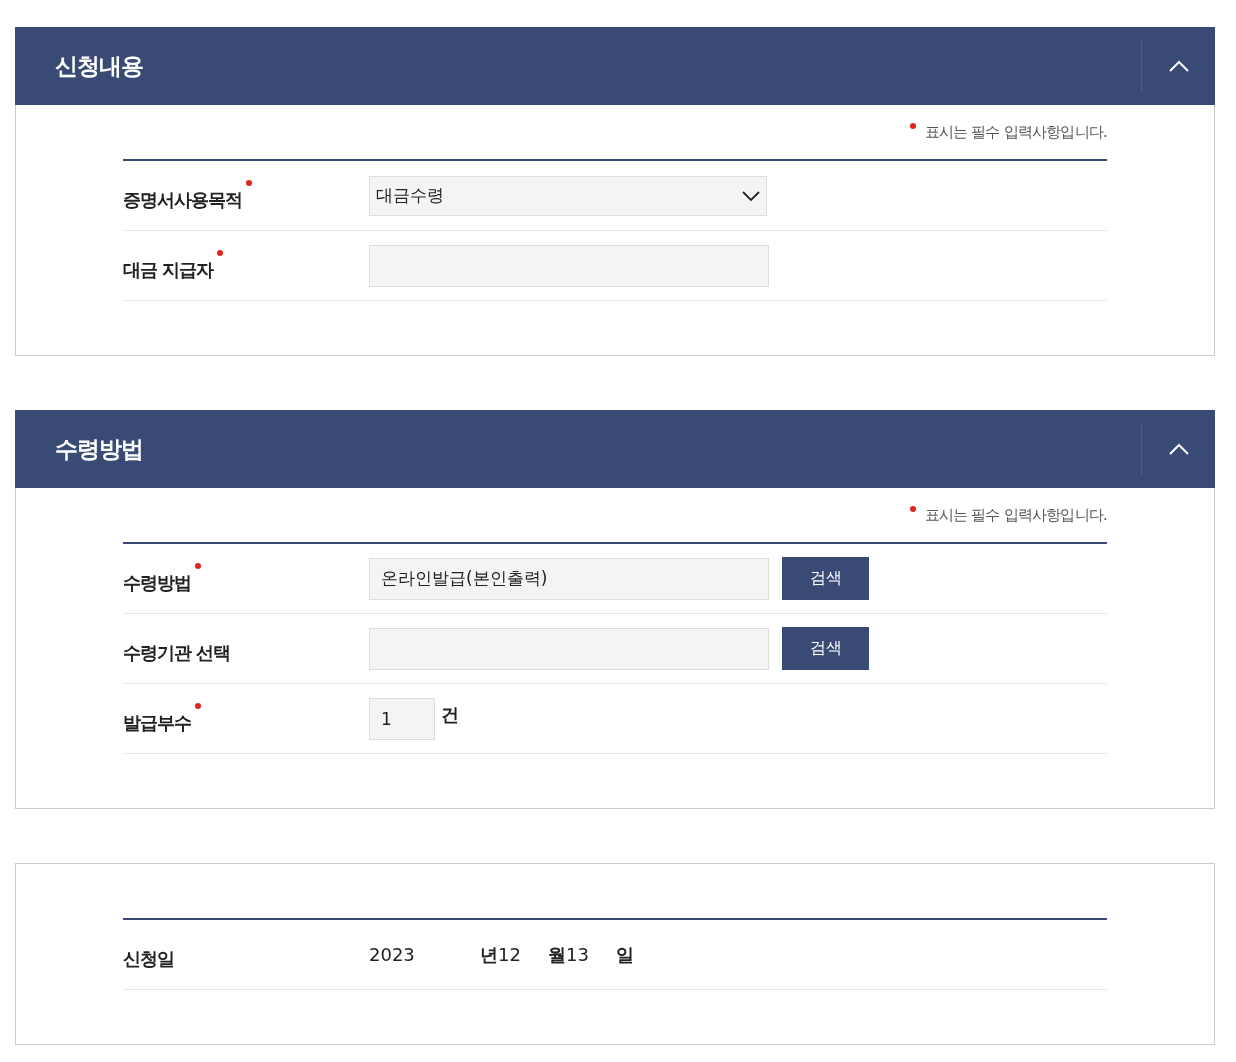 The height and width of the screenshot is (1062, 1236). I want to click on date-unit: 월, so click(557, 954).